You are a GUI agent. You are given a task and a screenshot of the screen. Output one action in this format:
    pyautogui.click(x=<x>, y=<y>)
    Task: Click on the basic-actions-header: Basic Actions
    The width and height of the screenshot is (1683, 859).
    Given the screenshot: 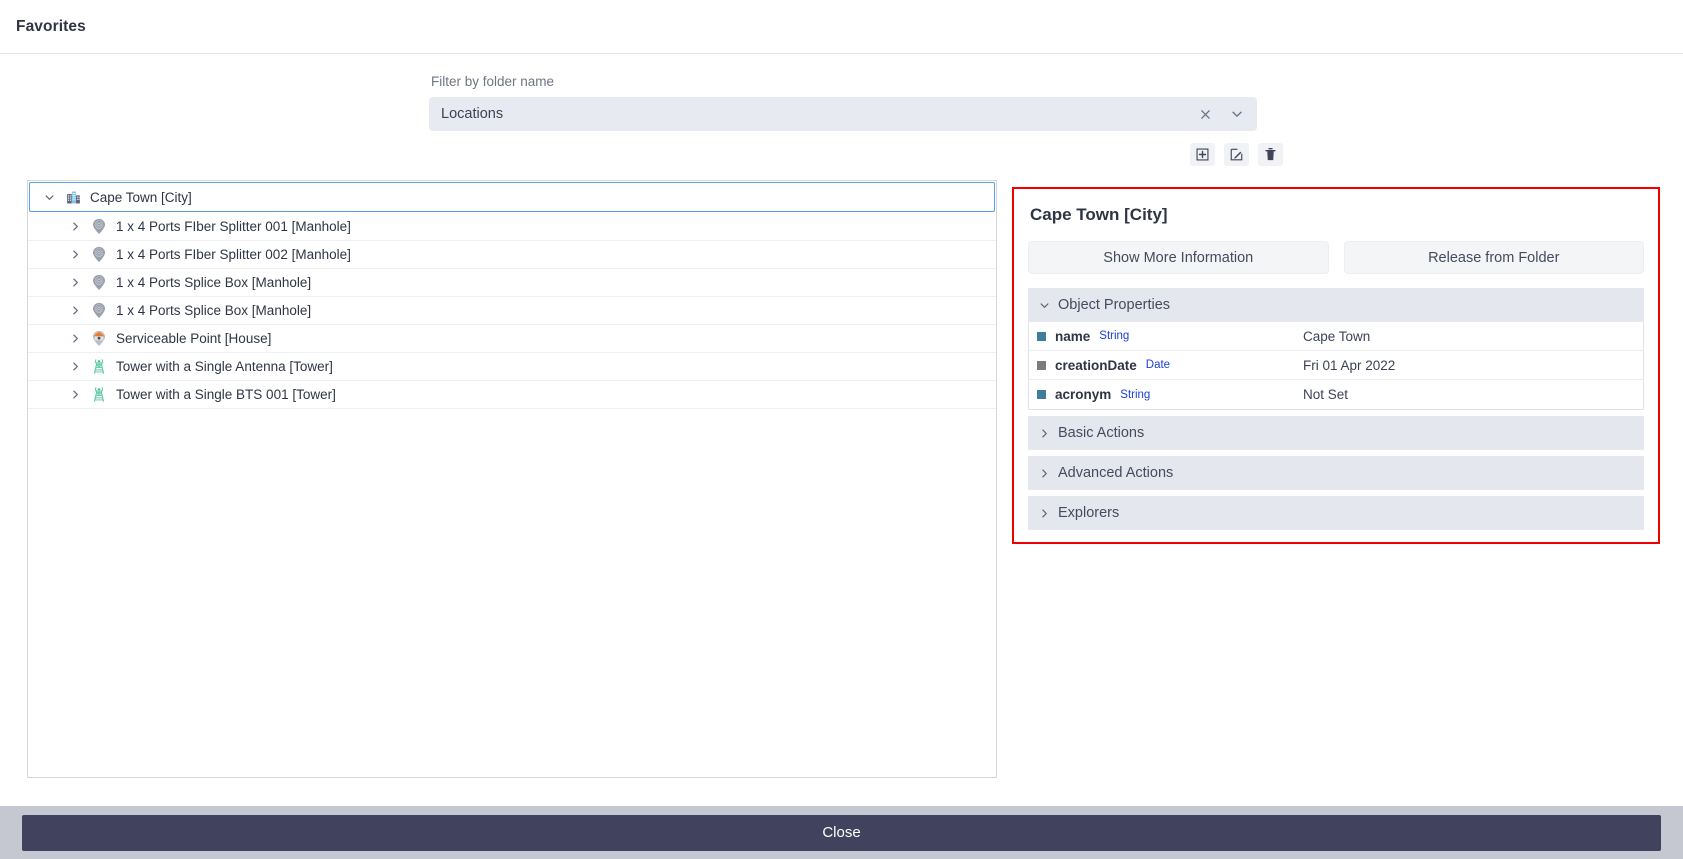 What is the action you would take?
    pyautogui.click(x=1336, y=433)
    